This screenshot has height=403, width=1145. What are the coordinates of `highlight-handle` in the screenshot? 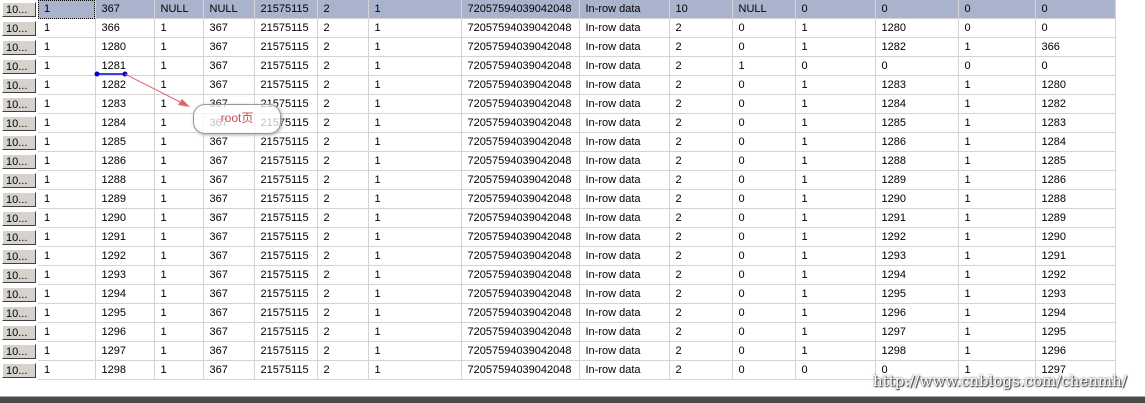 It's located at (97, 74).